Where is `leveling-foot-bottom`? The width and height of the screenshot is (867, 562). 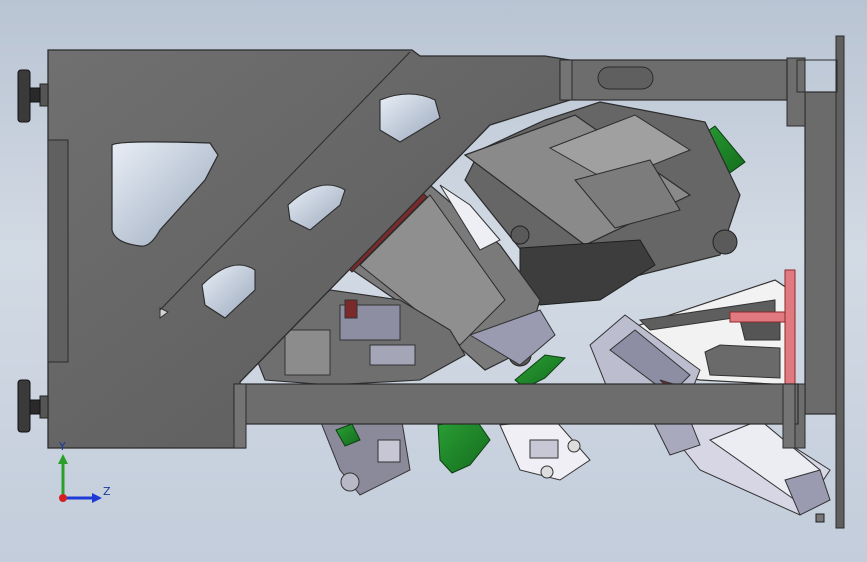
leveling-foot-bottom is located at coordinates (33, 406).